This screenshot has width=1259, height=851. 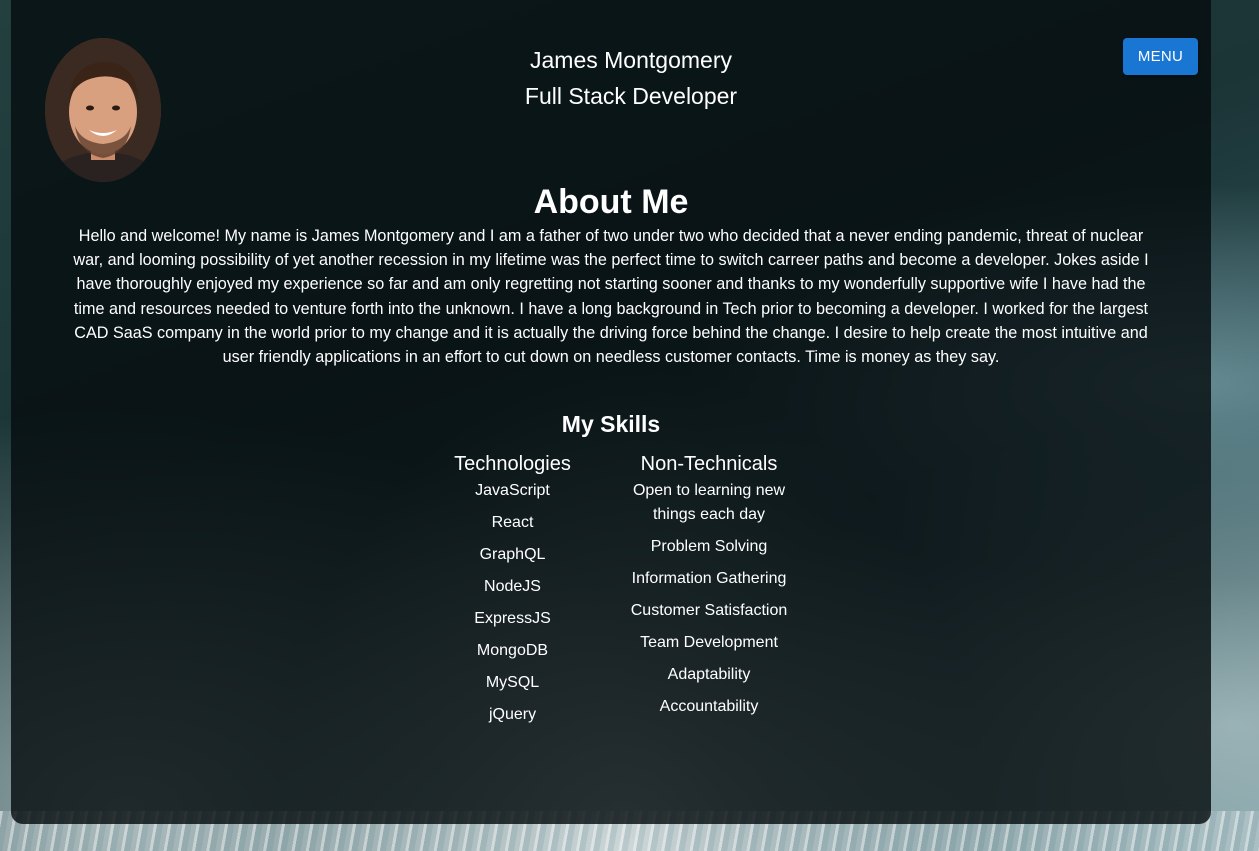 What do you see at coordinates (512, 586) in the screenshot?
I see `skill-item: NodeJS` at bounding box center [512, 586].